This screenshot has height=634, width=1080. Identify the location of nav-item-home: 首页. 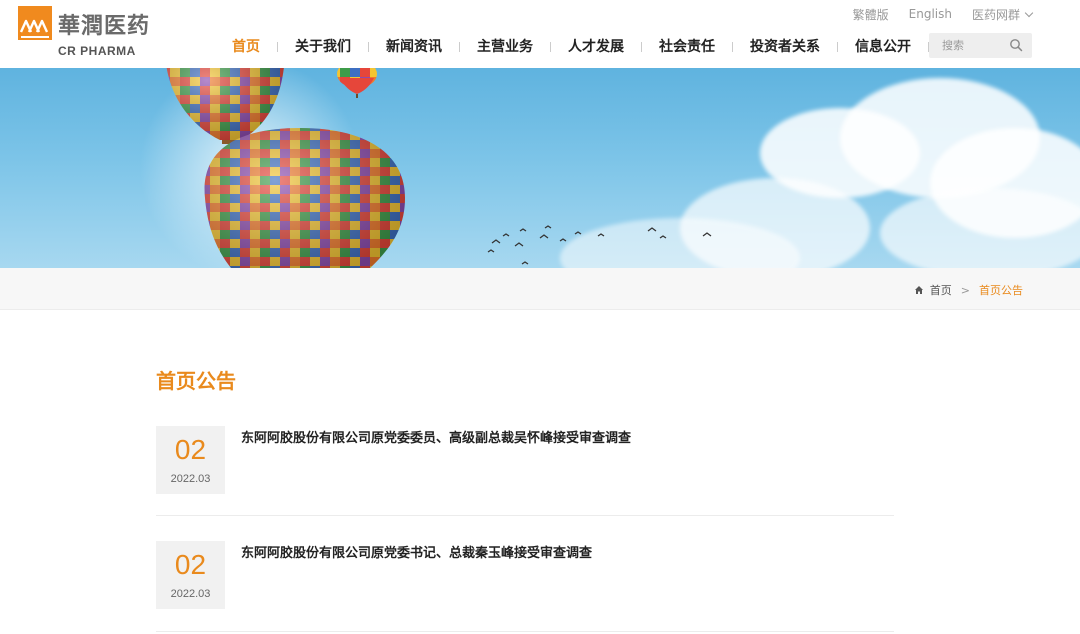
(246, 47).